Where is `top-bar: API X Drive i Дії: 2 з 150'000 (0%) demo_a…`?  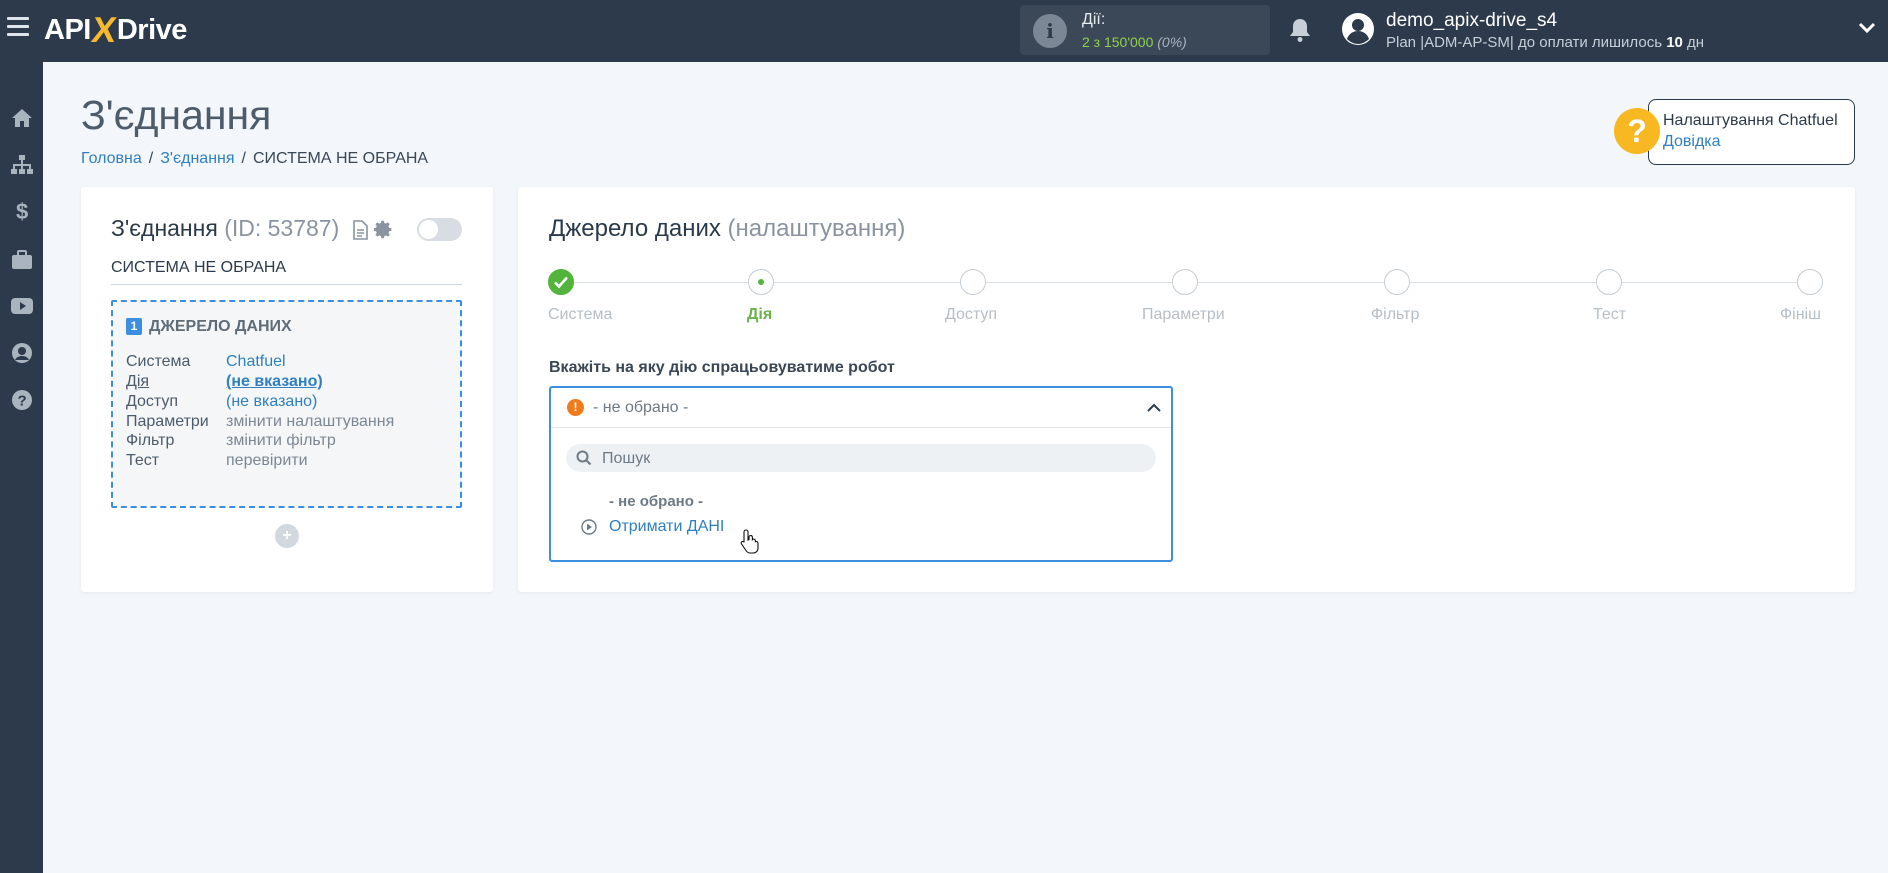
top-bar: API X Drive i Дії: 2 з 150'000 (0%) demo_a… is located at coordinates (944, 31).